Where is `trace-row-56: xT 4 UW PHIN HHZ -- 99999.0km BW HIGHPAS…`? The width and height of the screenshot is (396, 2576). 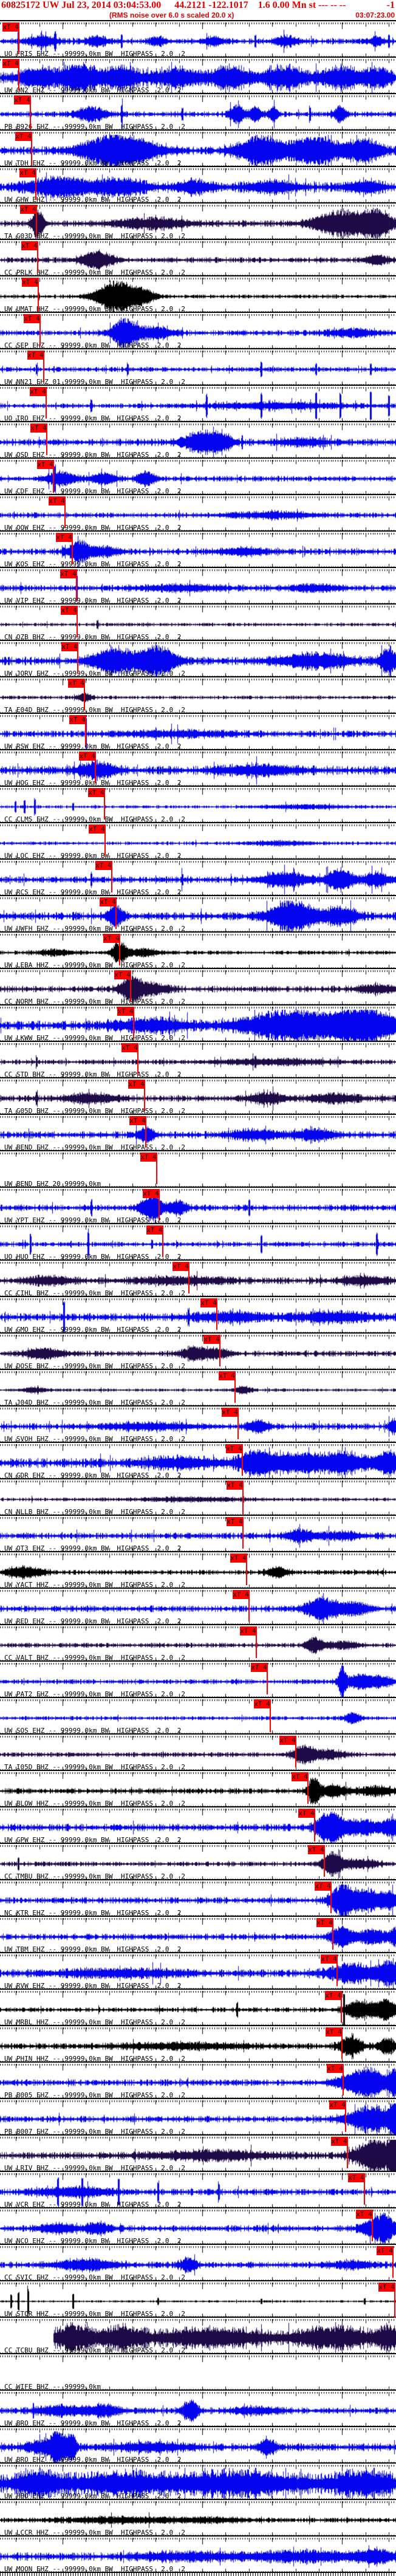
trace-row-56: xT 4 UW PHIN HHZ -- 99999.0km BW HIGHPAS… is located at coordinates (198, 2044).